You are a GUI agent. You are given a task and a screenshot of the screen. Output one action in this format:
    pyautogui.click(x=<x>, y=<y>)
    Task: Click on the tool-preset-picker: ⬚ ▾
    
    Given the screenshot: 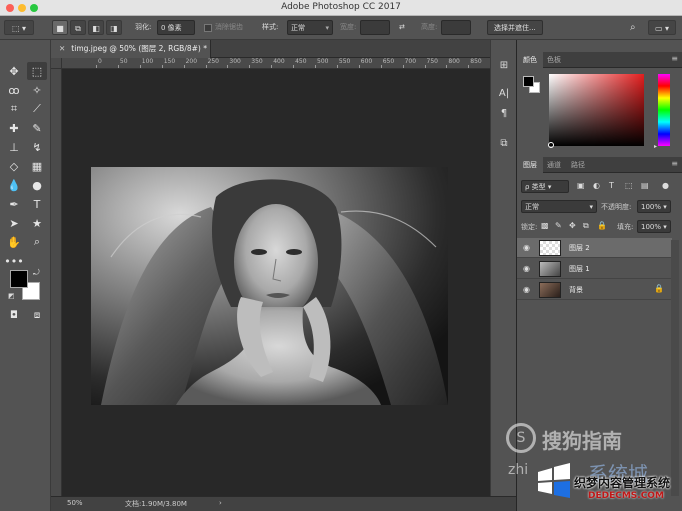 What is the action you would take?
    pyautogui.click(x=19, y=27)
    